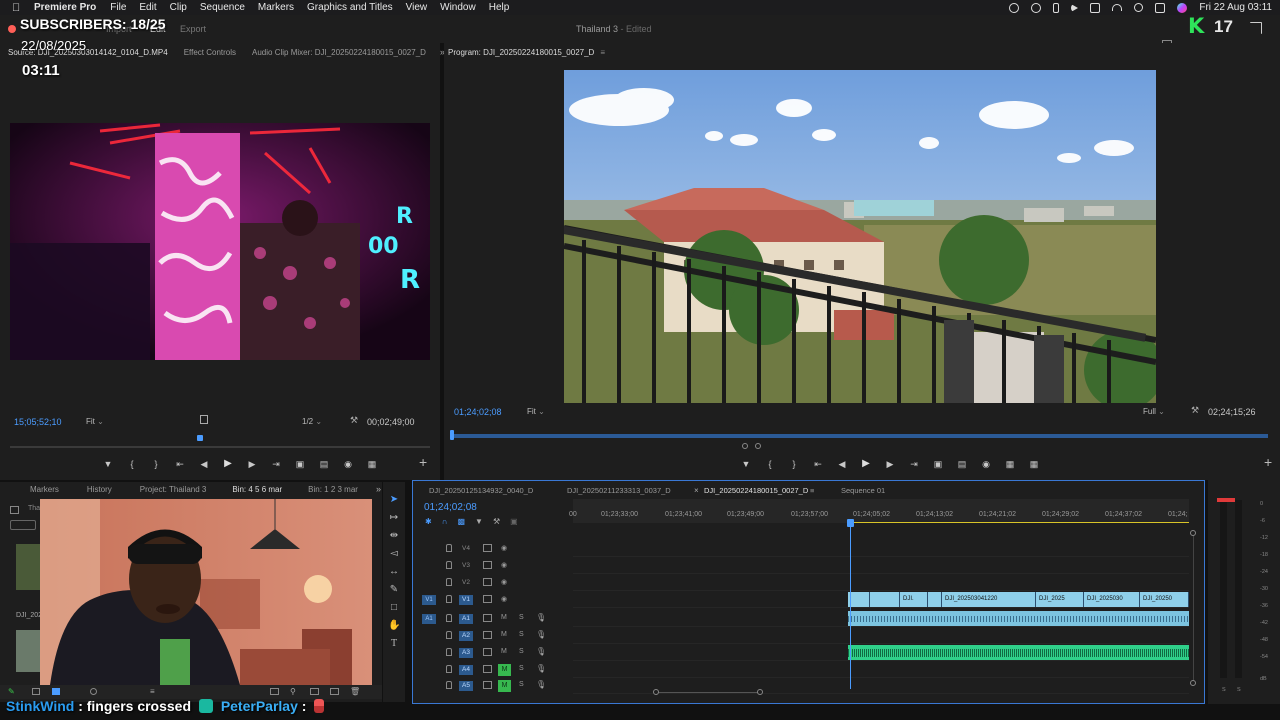 The image size is (1280, 720). What do you see at coordinates (842, 464) in the screenshot?
I see `step-back-icon: ◀` at bounding box center [842, 464].